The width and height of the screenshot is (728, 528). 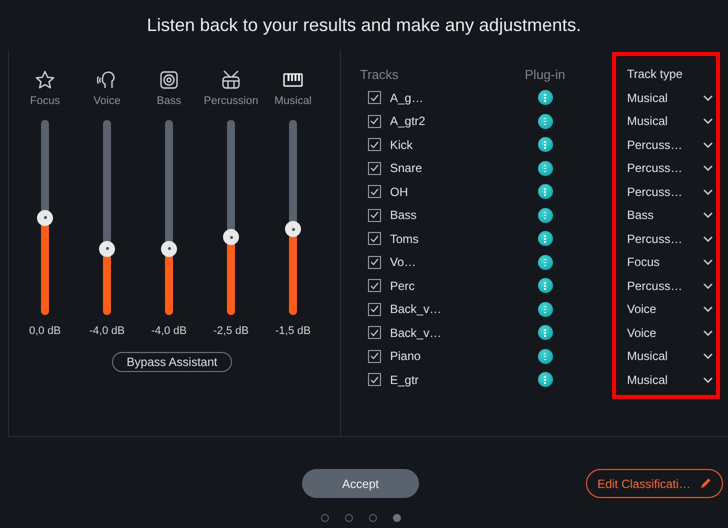 I want to click on column-header: Tracks, so click(x=380, y=75).